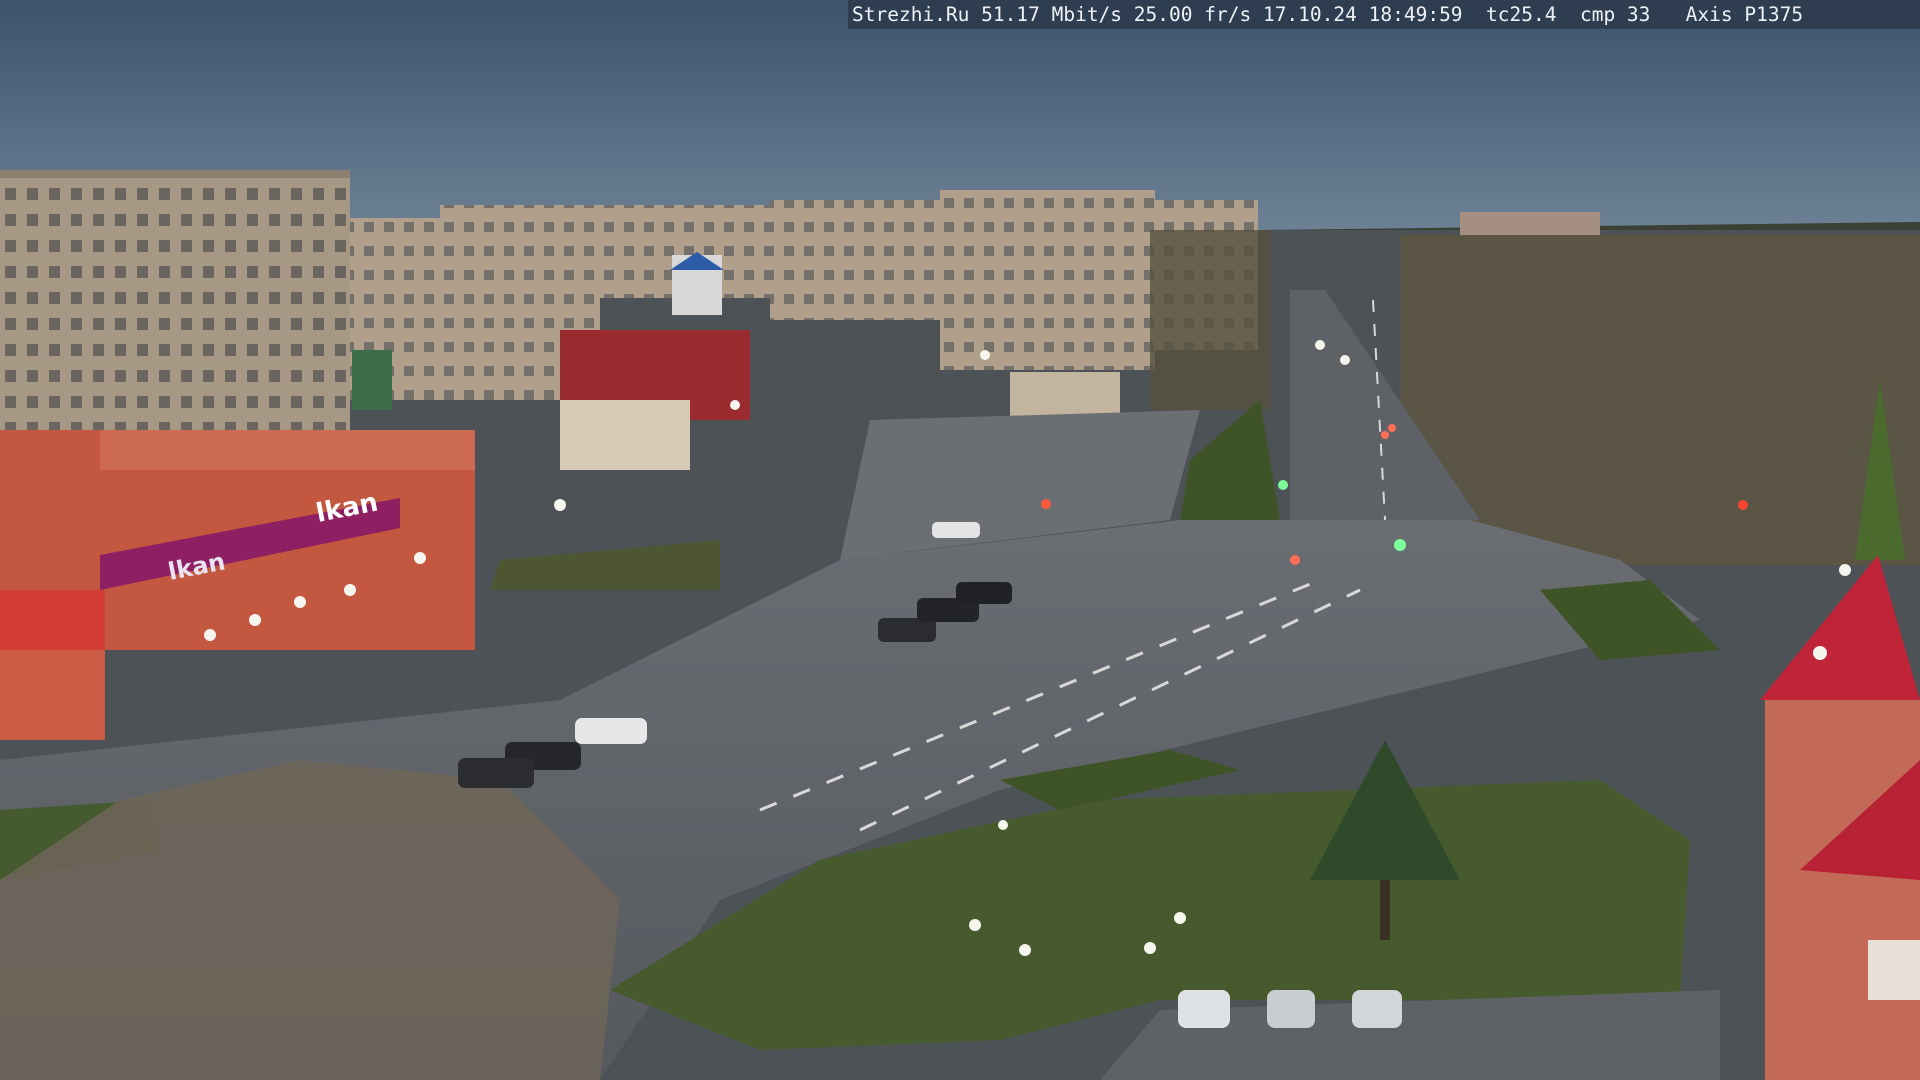  I want to click on osd-date: 17.10.24, so click(1309, 14).